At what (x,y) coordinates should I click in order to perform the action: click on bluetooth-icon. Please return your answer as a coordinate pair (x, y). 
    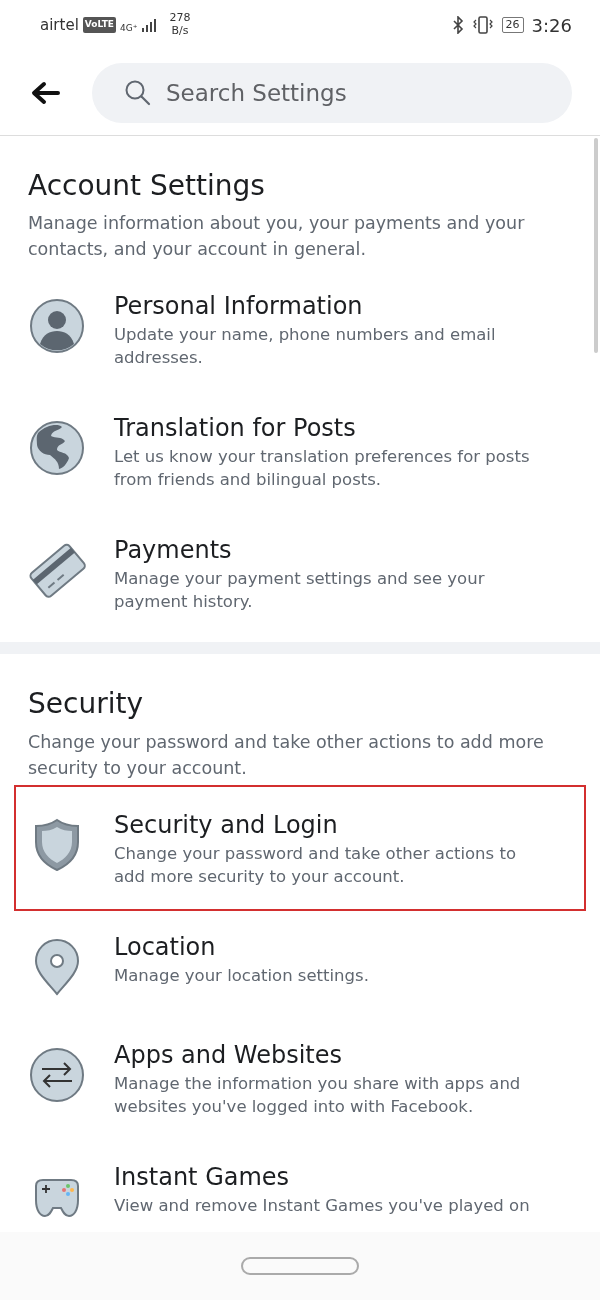
    Looking at the image, I should click on (457, 25).